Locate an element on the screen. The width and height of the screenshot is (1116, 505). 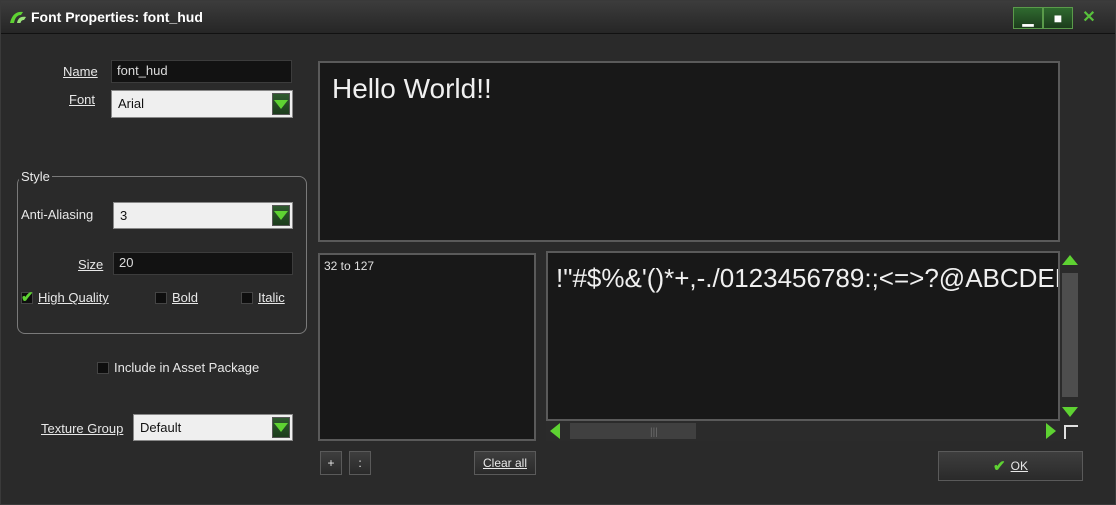
texture-group-value: Default is located at coordinates (161, 427).